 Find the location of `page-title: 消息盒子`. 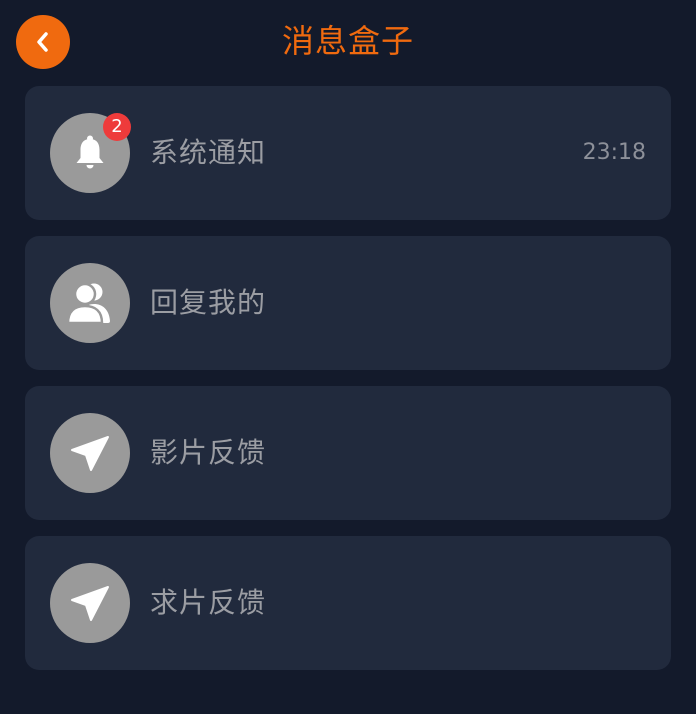

page-title: 消息盒子 is located at coordinates (347, 41).